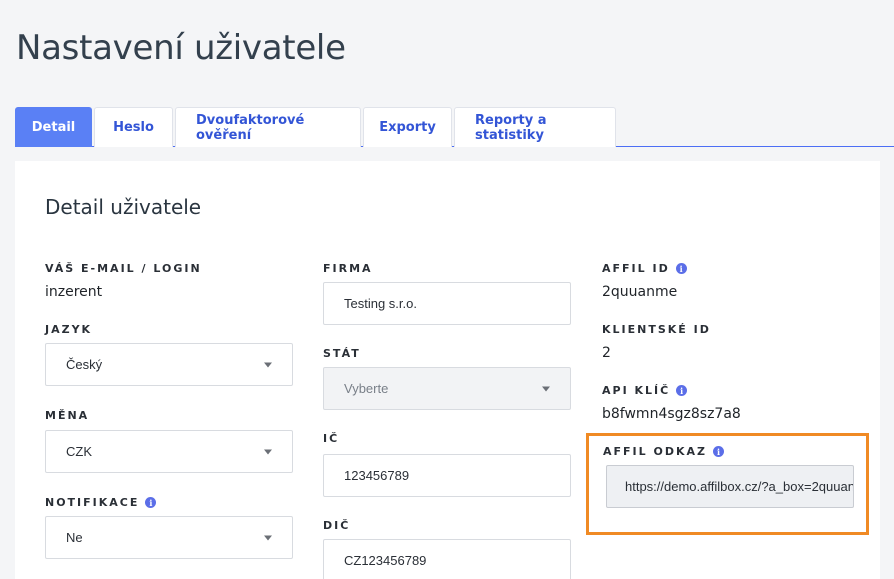  I want to click on tab-password: Heslo, so click(133, 127).